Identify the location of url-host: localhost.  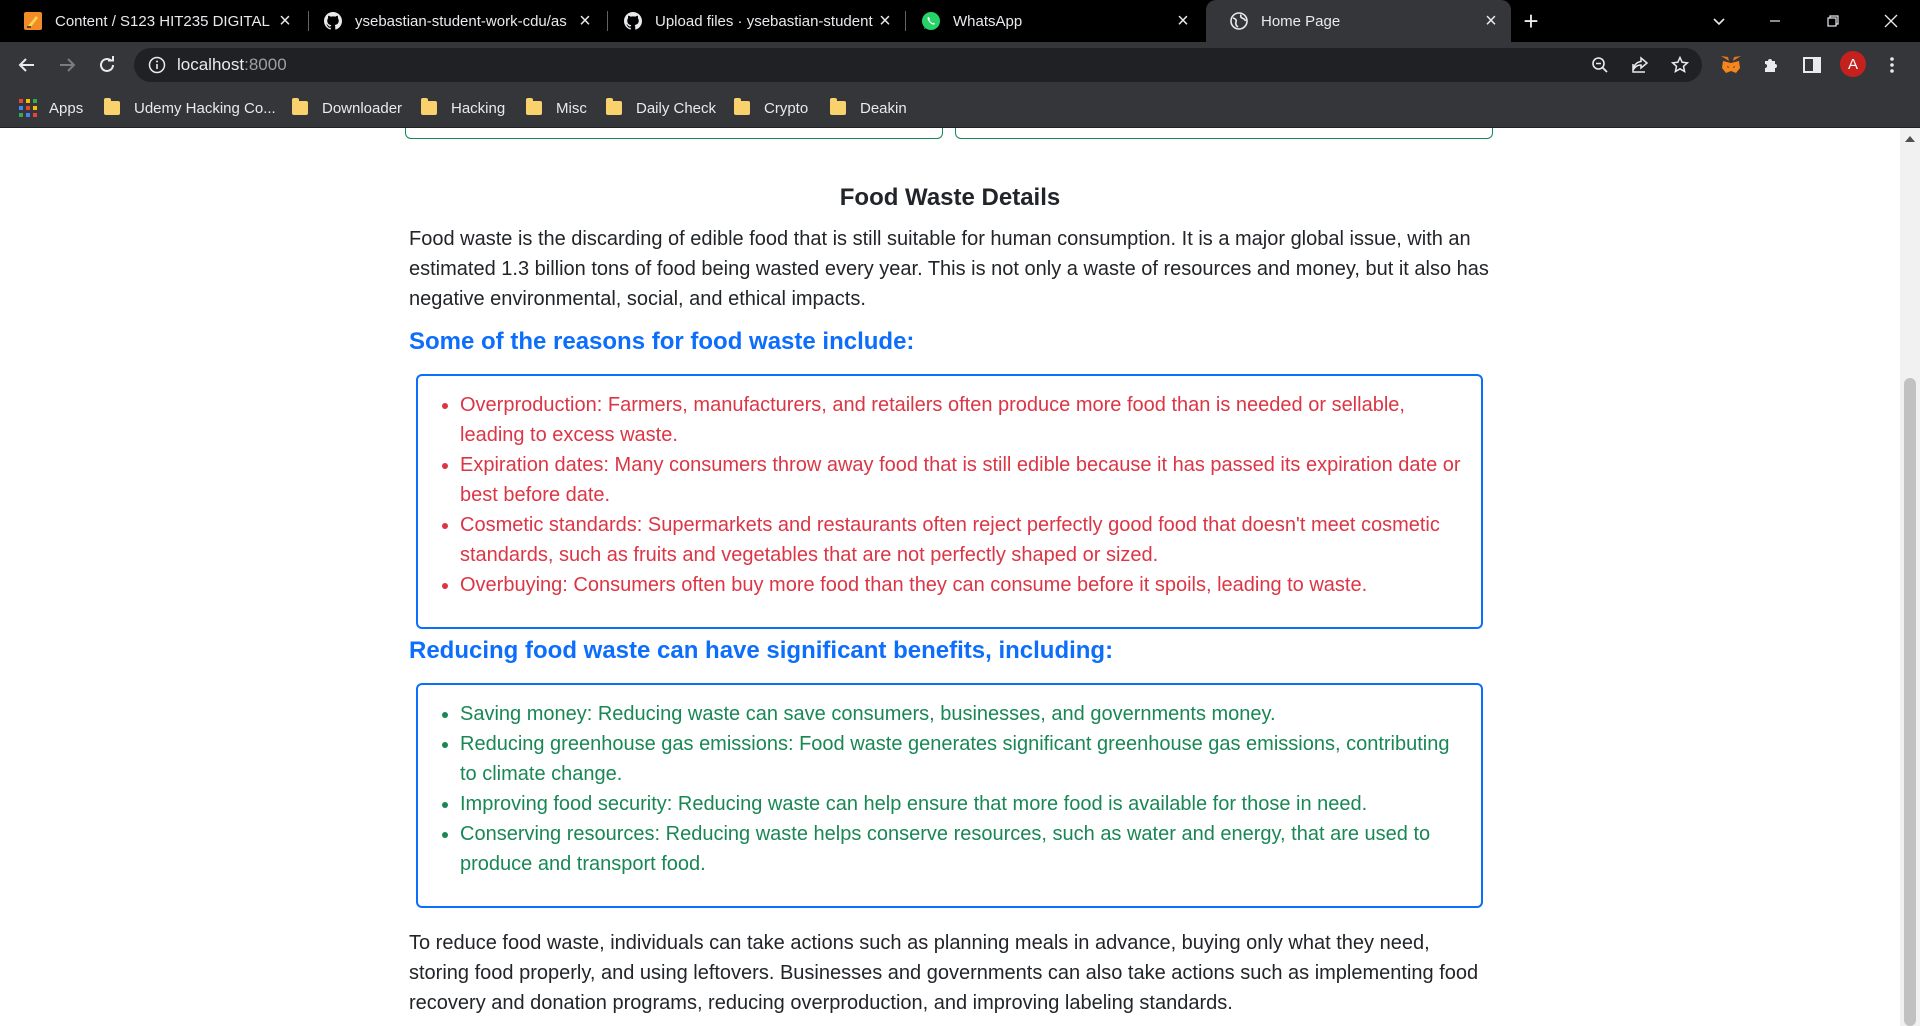
(211, 64).